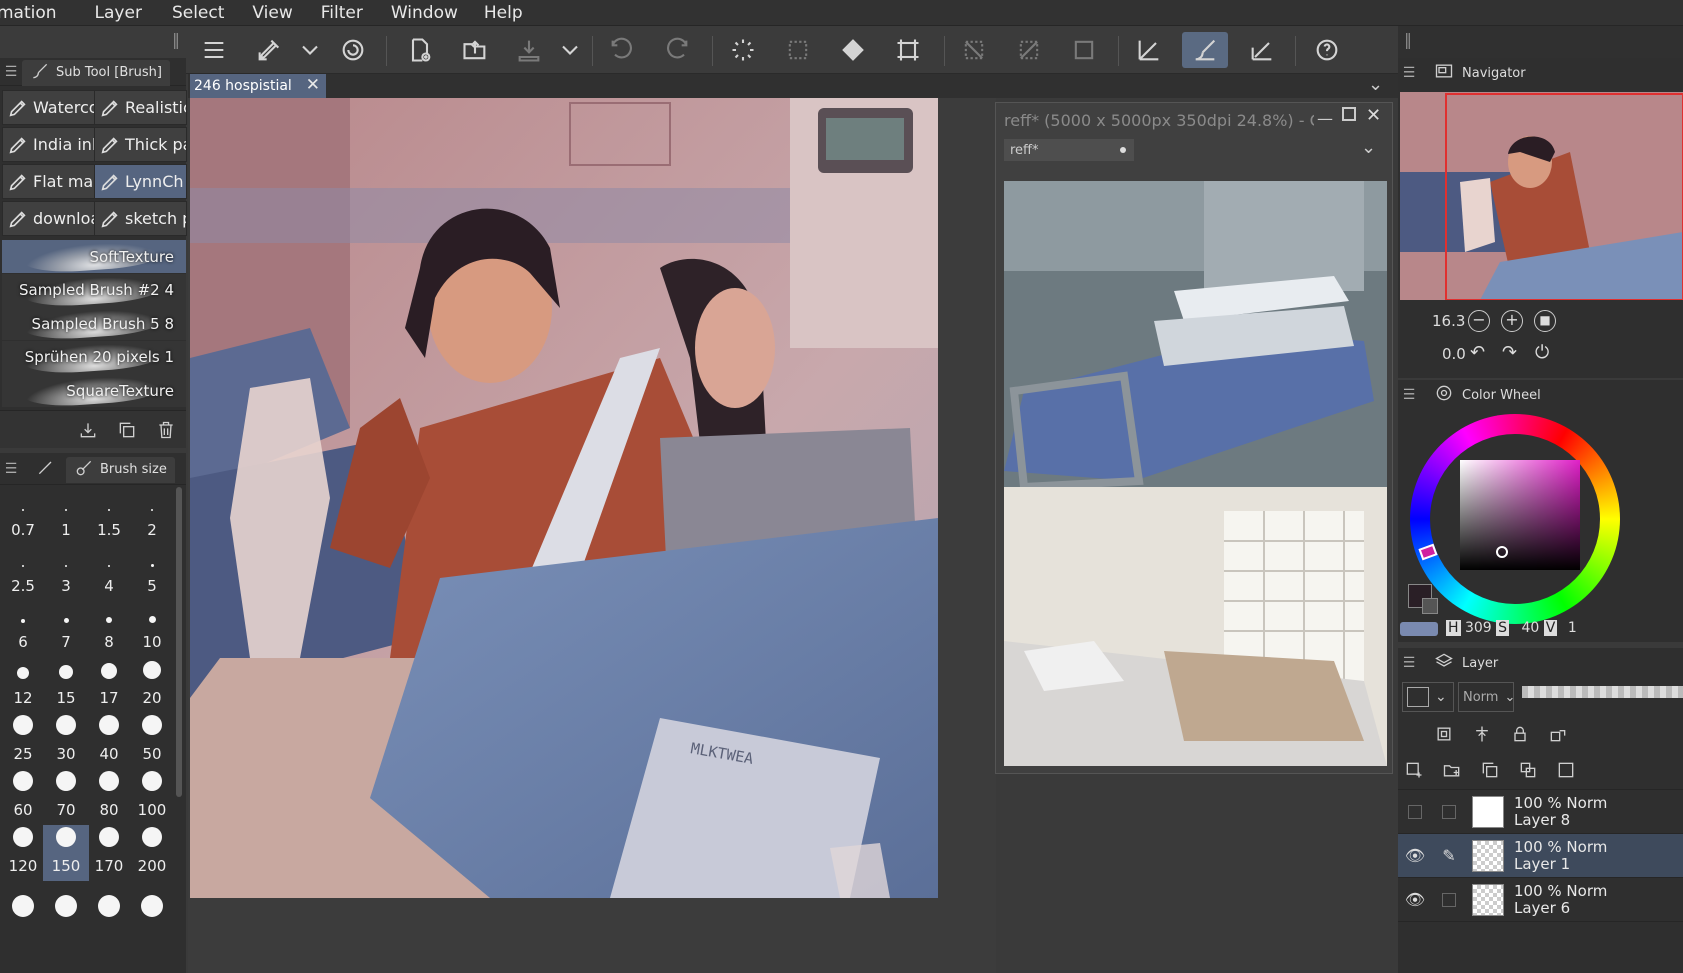  Describe the element at coordinates (1482, 736) in the screenshot. I see `clip-icon` at that location.